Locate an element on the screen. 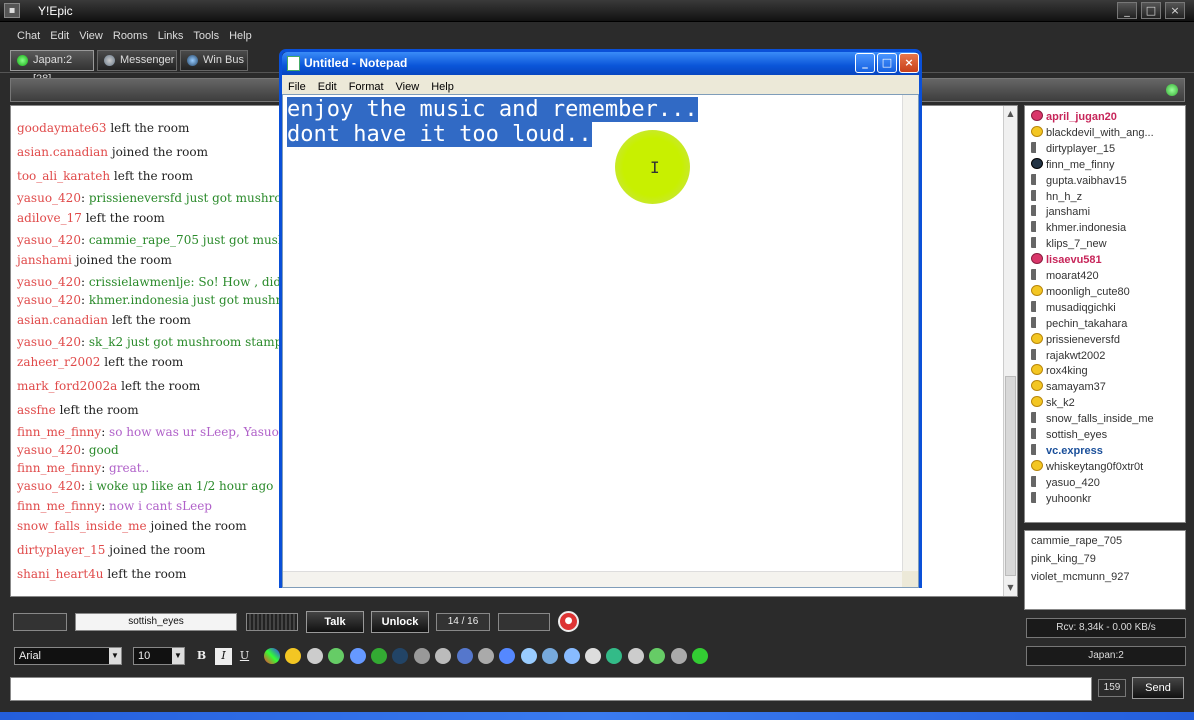 The width and height of the screenshot is (1194, 720). pause-icon is located at coordinates (571, 656).